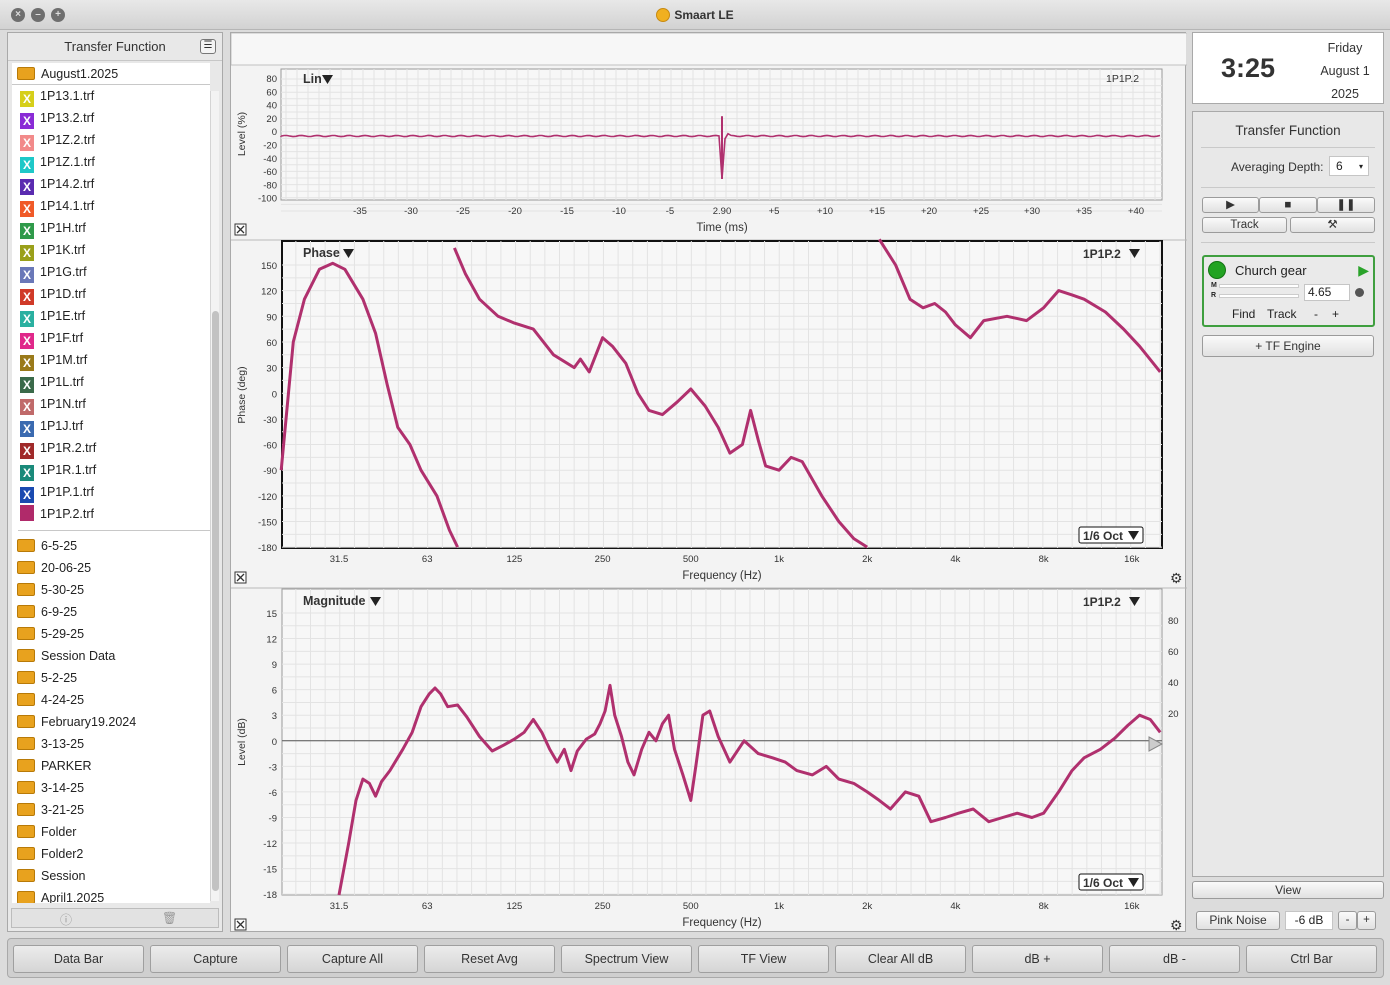 Image resolution: width=1390 pixels, height=985 pixels. Describe the element at coordinates (111, 426) in the screenshot. I see `file-item: X 1P1J.trf` at that location.